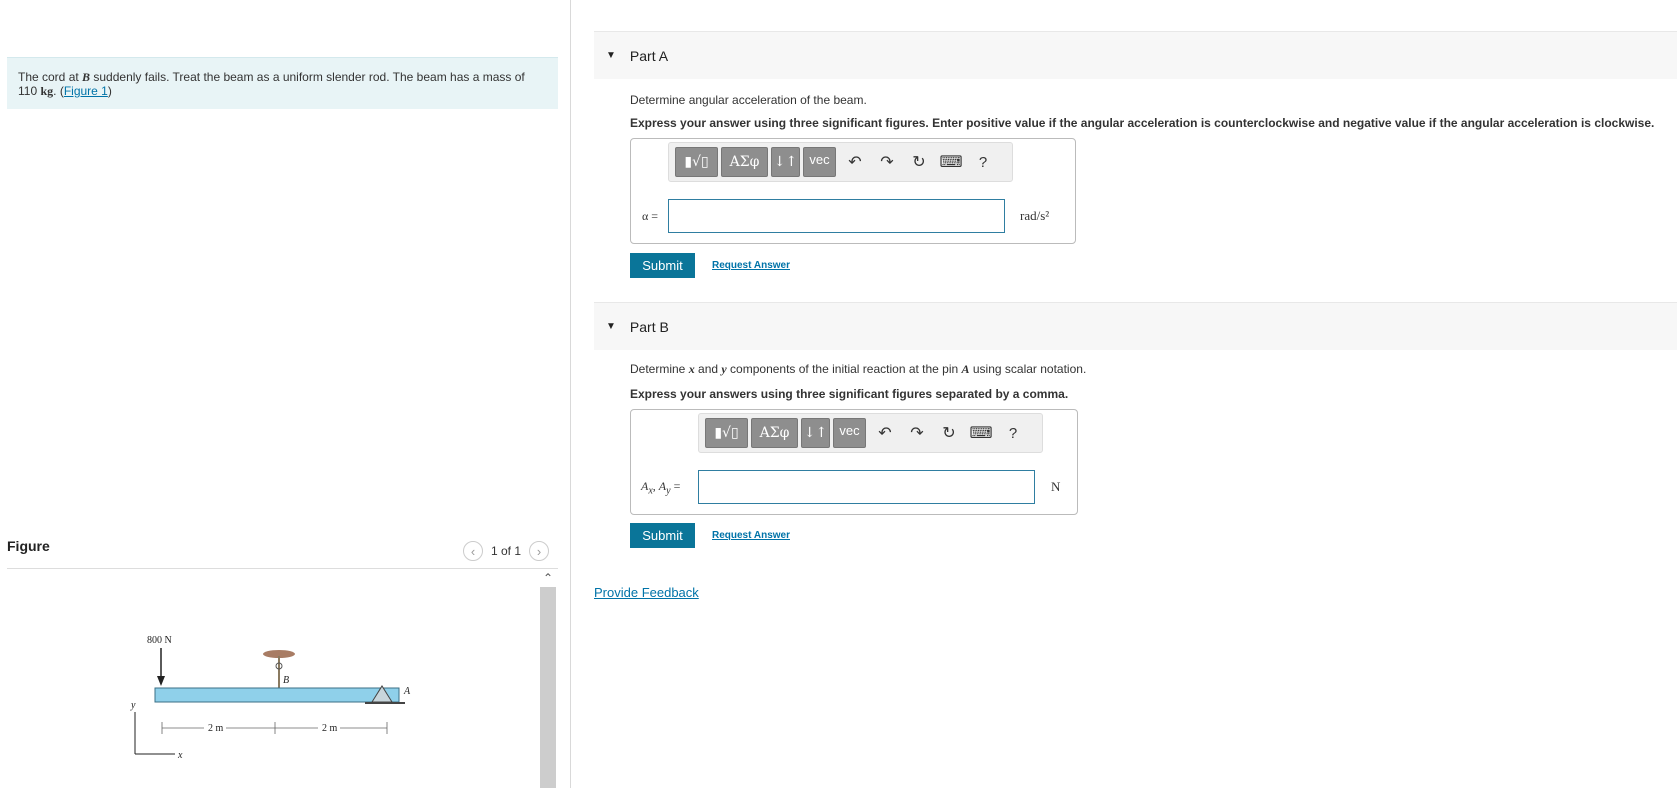 This screenshot has width=1677, height=788. What do you see at coordinates (407, 691) in the screenshot?
I see `label-A: A` at bounding box center [407, 691].